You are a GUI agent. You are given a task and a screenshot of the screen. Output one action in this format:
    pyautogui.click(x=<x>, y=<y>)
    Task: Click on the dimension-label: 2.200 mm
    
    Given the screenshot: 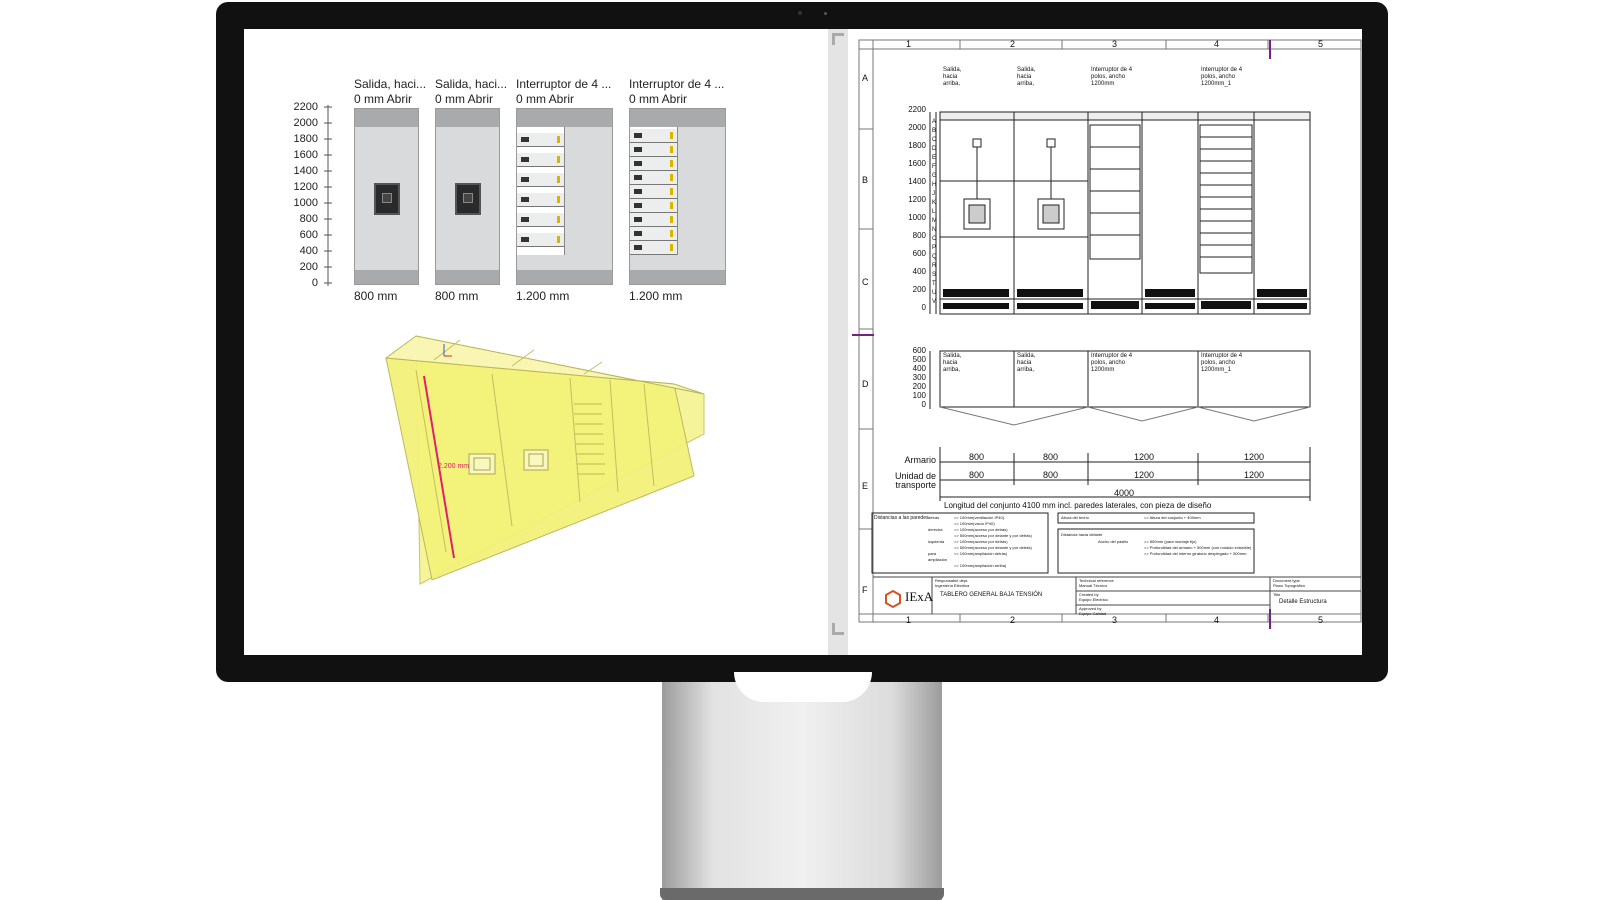 What is the action you would take?
    pyautogui.click(x=453, y=466)
    